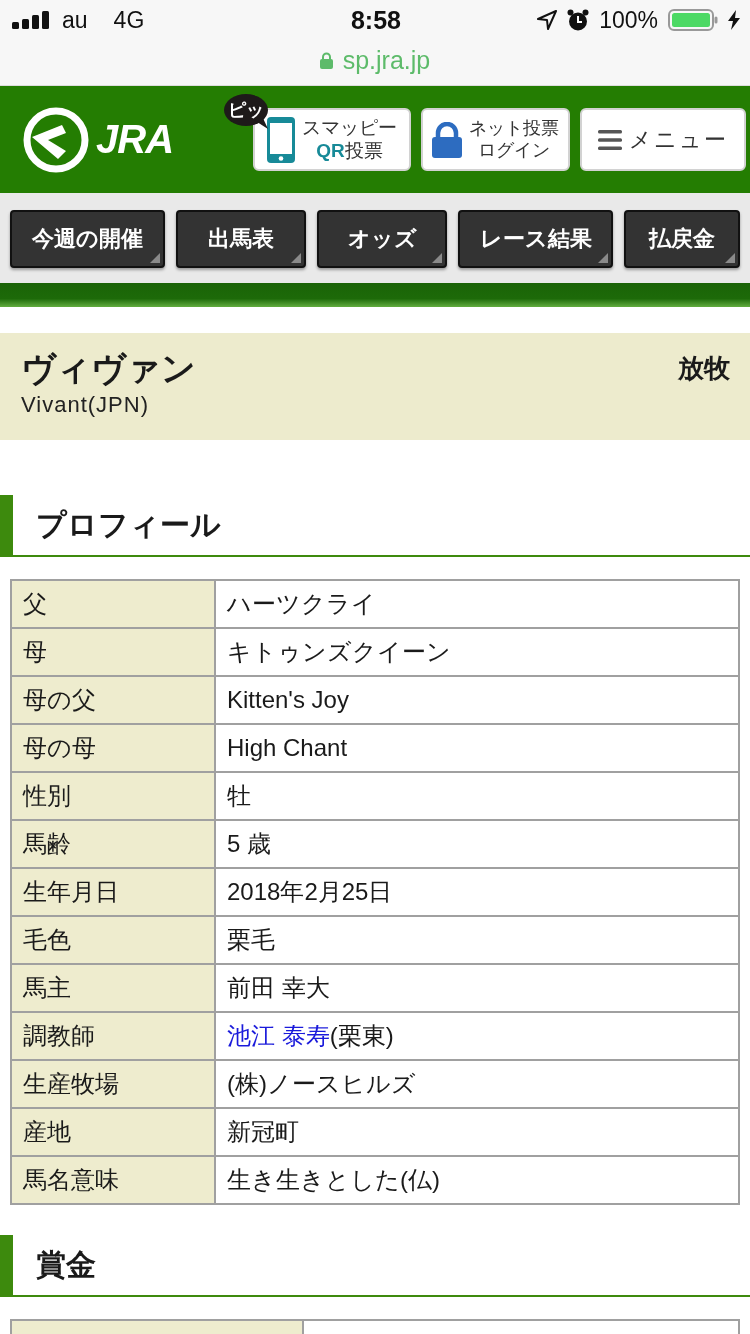  What do you see at coordinates (628, 20) in the screenshot?
I see `battery-percent: 100%` at bounding box center [628, 20].